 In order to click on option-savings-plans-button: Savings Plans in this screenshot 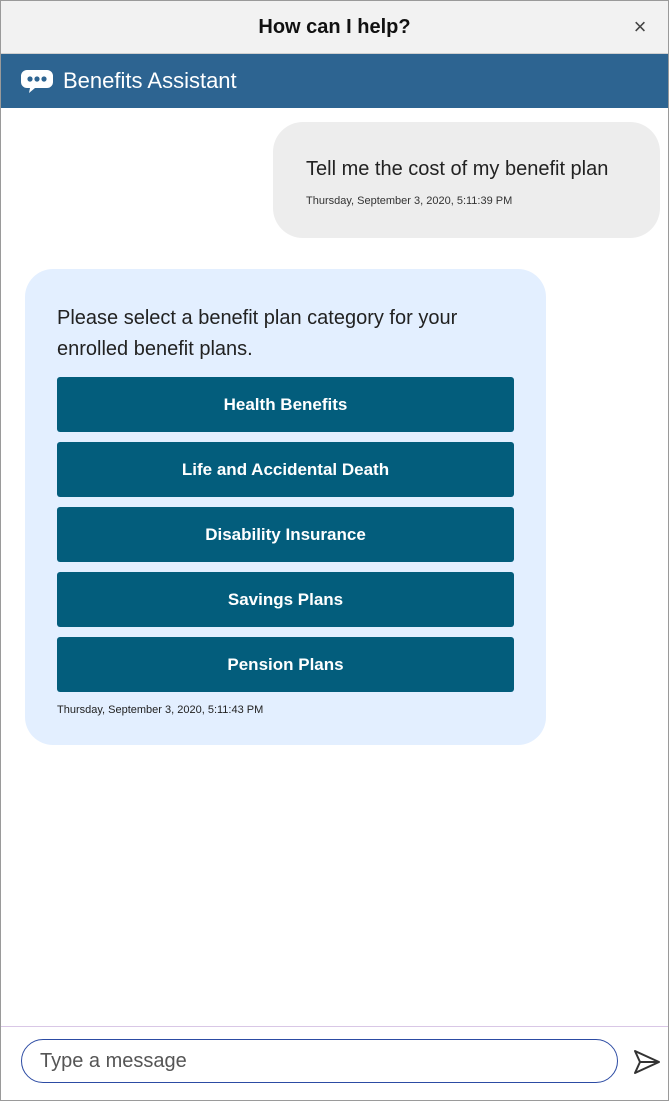, I will do `click(285, 599)`.